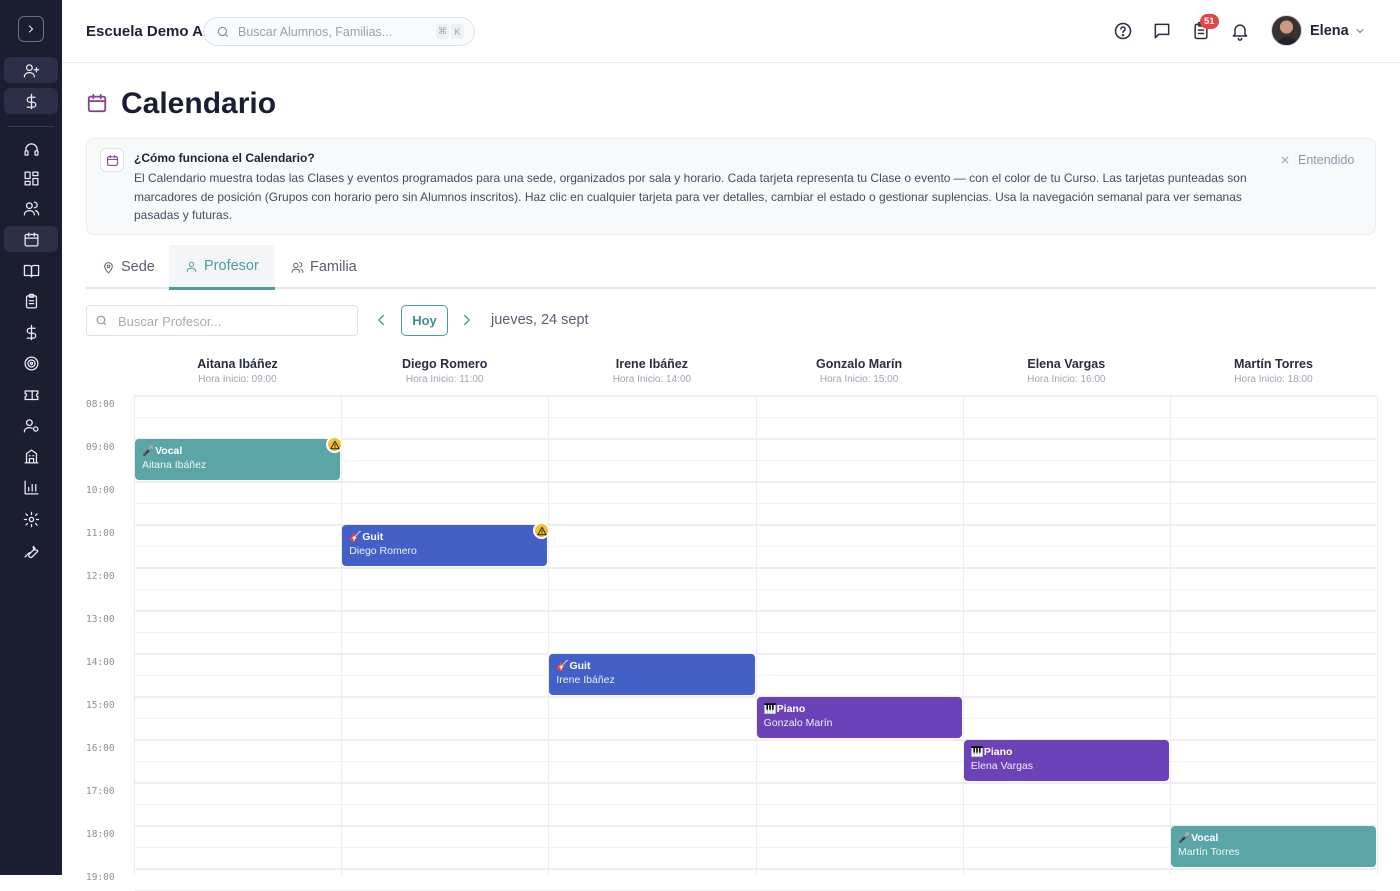 The image size is (1400, 891). I want to click on teacher-column-header: Aitana Ibáñez Hora Inicio: 09:00, so click(237, 371).